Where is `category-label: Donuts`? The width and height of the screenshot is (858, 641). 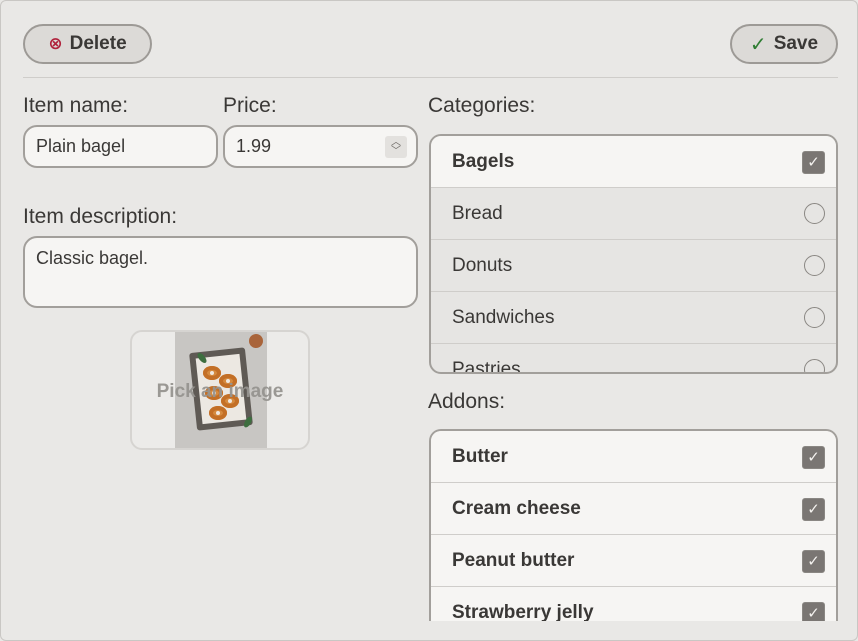
category-label: Donuts is located at coordinates (482, 265).